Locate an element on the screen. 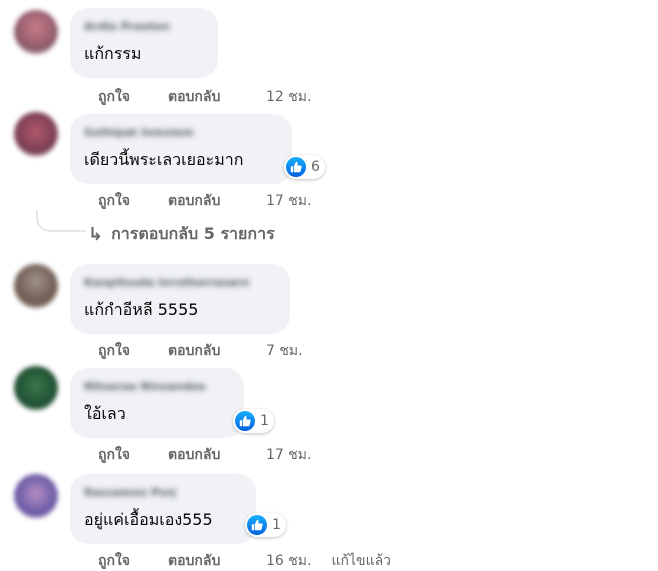  comment-actions: ถูกใจ ตอบกลับ 7 ชม. is located at coordinates (200, 351).